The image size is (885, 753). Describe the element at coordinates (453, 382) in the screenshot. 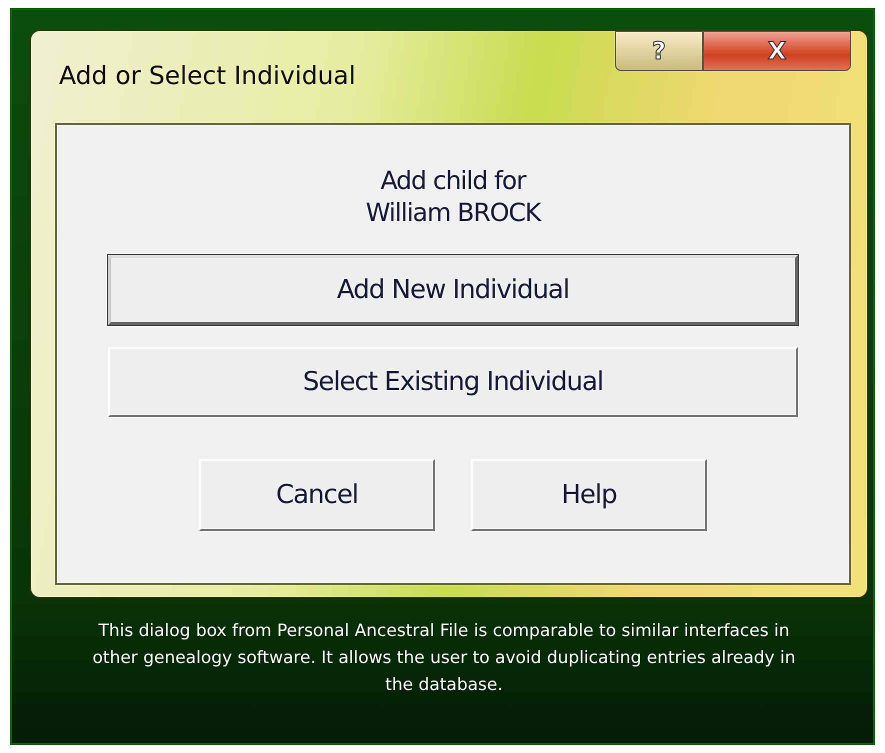

I see `action-button: Select Existing Individual` at that location.